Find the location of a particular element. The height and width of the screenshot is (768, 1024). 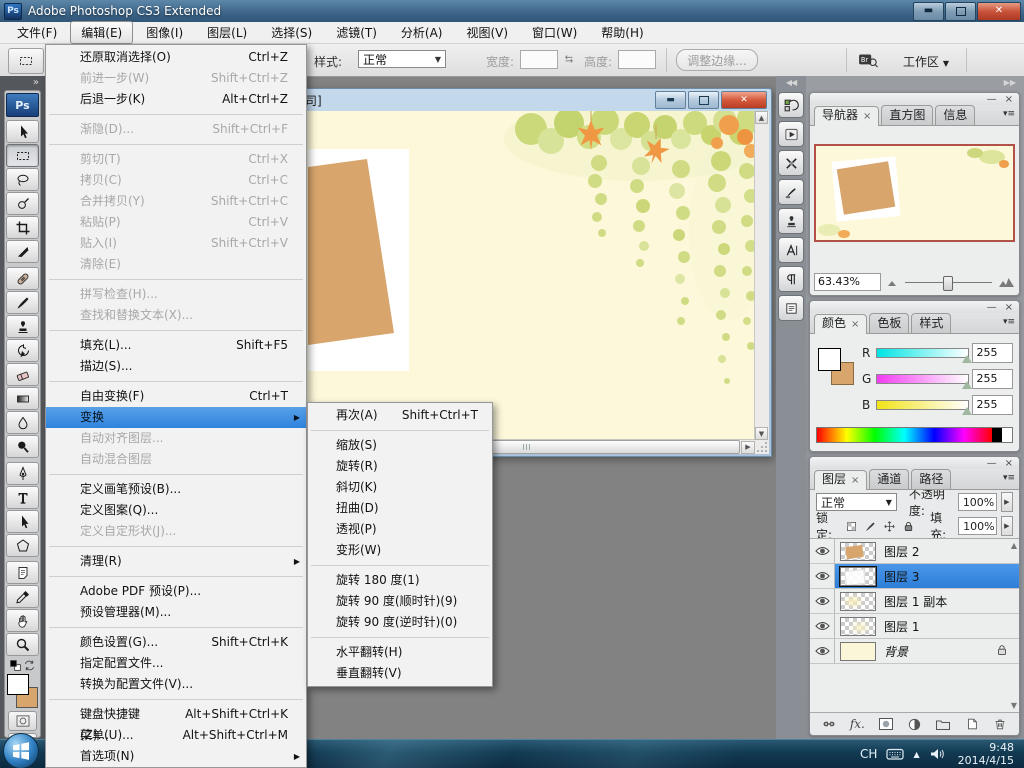

new-layer-icon is located at coordinates (972, 724).